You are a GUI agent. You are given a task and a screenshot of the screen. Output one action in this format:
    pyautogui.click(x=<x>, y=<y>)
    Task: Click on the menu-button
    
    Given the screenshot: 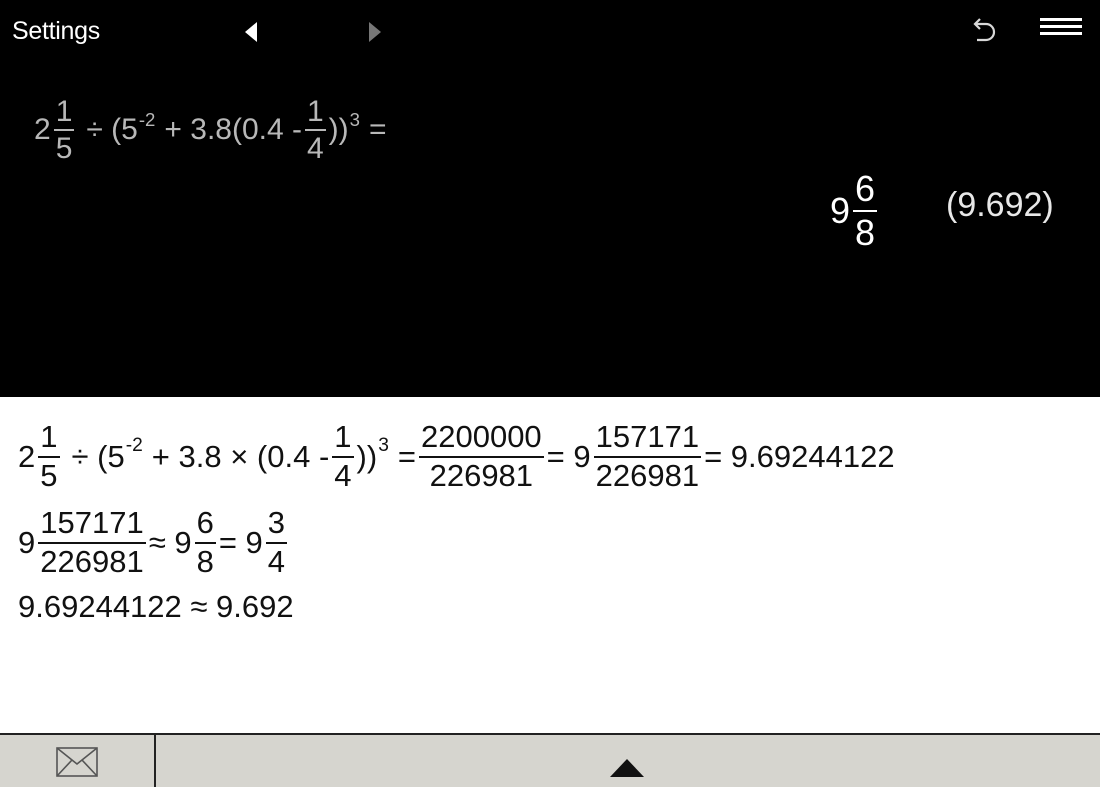 What is the action you would take?
    pyautogui.click(x=1061, y=29)
    